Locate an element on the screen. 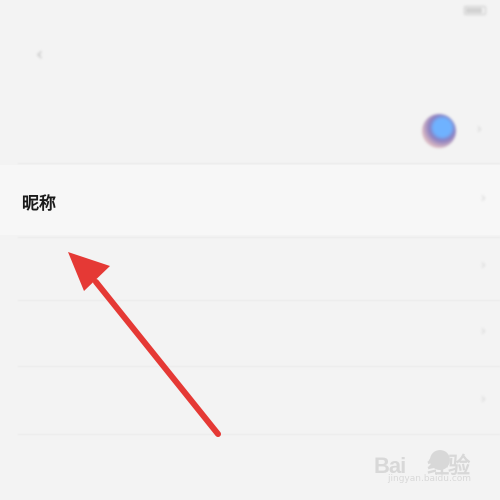 This screenshot has height=500, width=500. back-icon: ‹ is located at coordinates (46, 54).